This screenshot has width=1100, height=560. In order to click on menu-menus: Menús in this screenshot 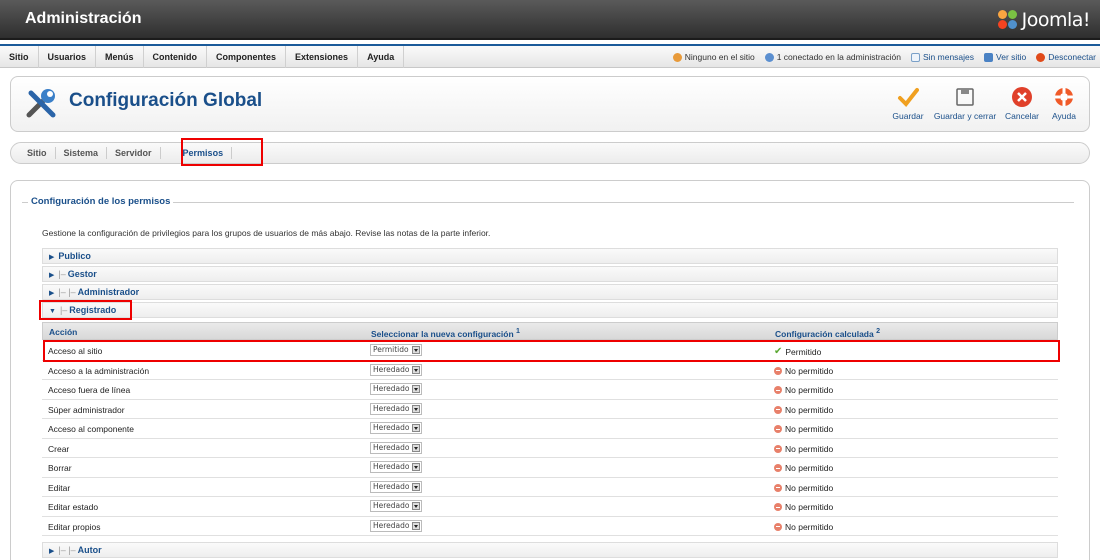, I will do `click(120, 57)`.